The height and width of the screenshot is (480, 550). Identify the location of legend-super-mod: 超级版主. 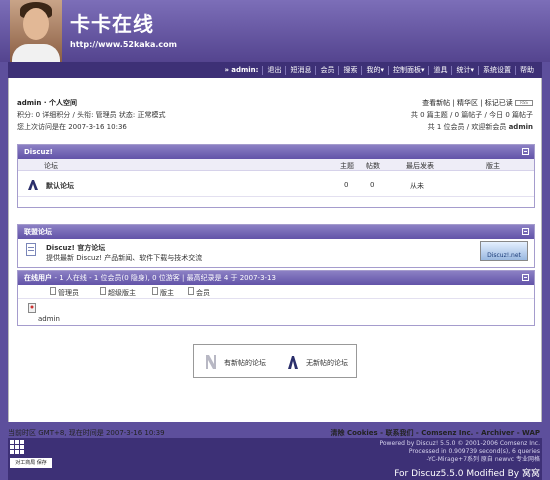
(122, 293).